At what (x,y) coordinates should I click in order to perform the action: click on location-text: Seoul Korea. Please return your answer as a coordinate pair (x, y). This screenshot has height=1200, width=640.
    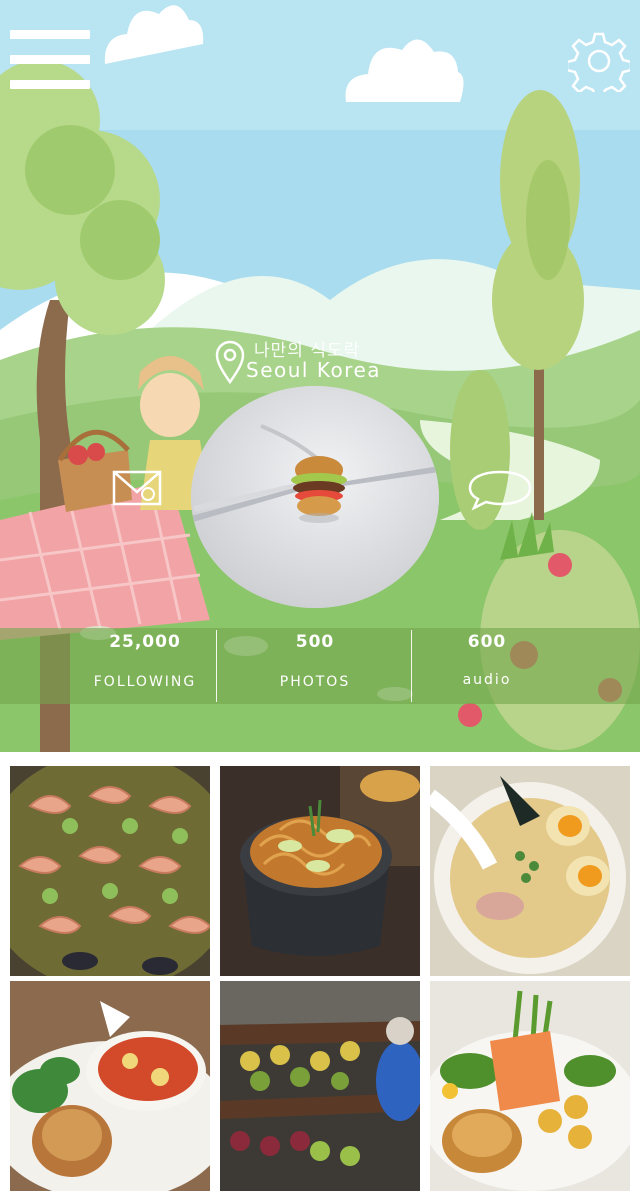
    Looking at the image, I should click on (314, 370).